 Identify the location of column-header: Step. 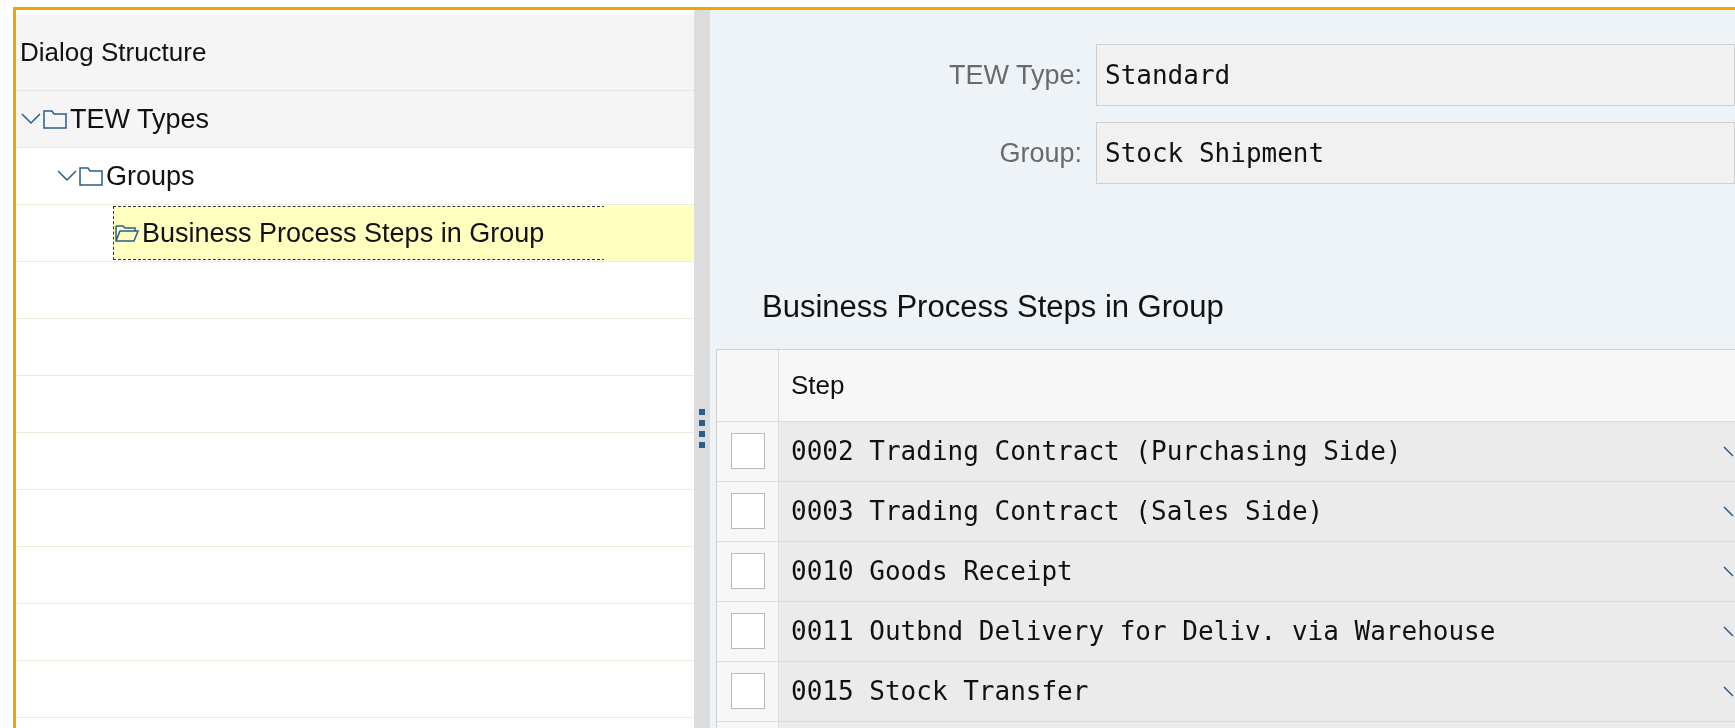
(1257, 385).